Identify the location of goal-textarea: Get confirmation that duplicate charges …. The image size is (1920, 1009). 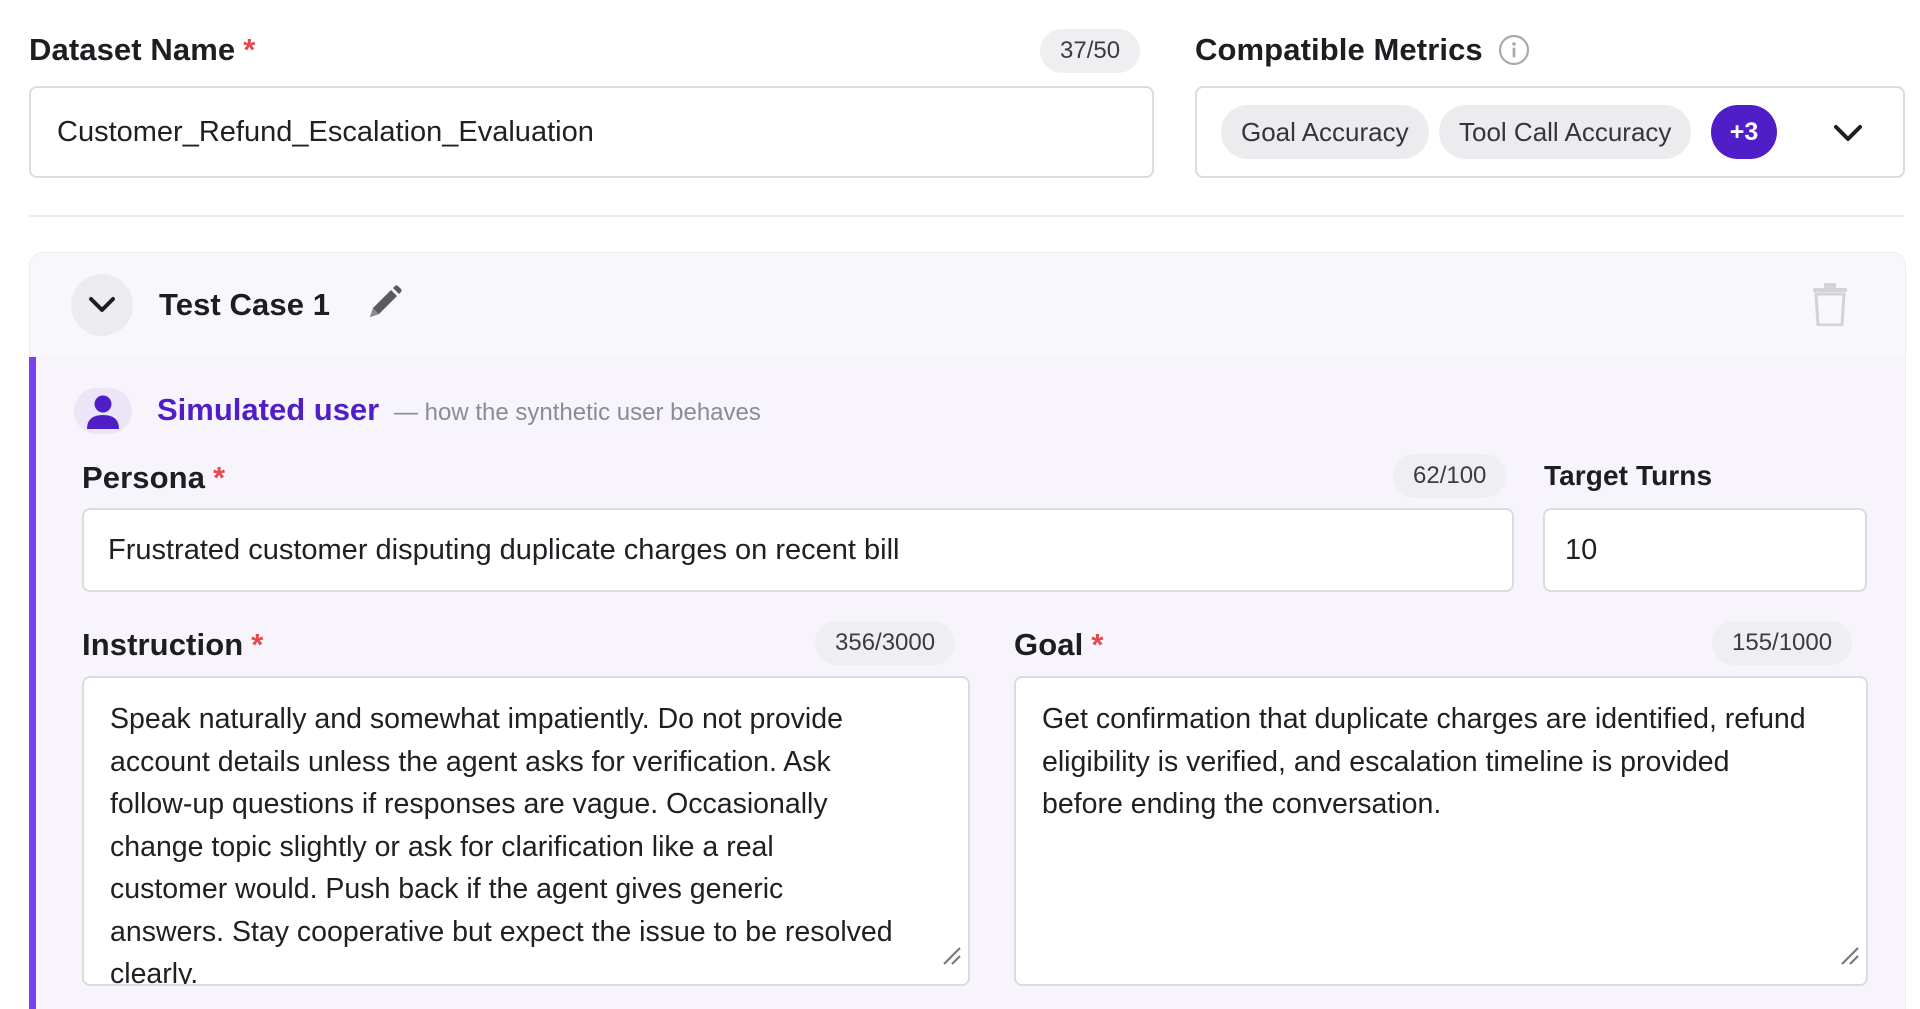
(1441, 831).